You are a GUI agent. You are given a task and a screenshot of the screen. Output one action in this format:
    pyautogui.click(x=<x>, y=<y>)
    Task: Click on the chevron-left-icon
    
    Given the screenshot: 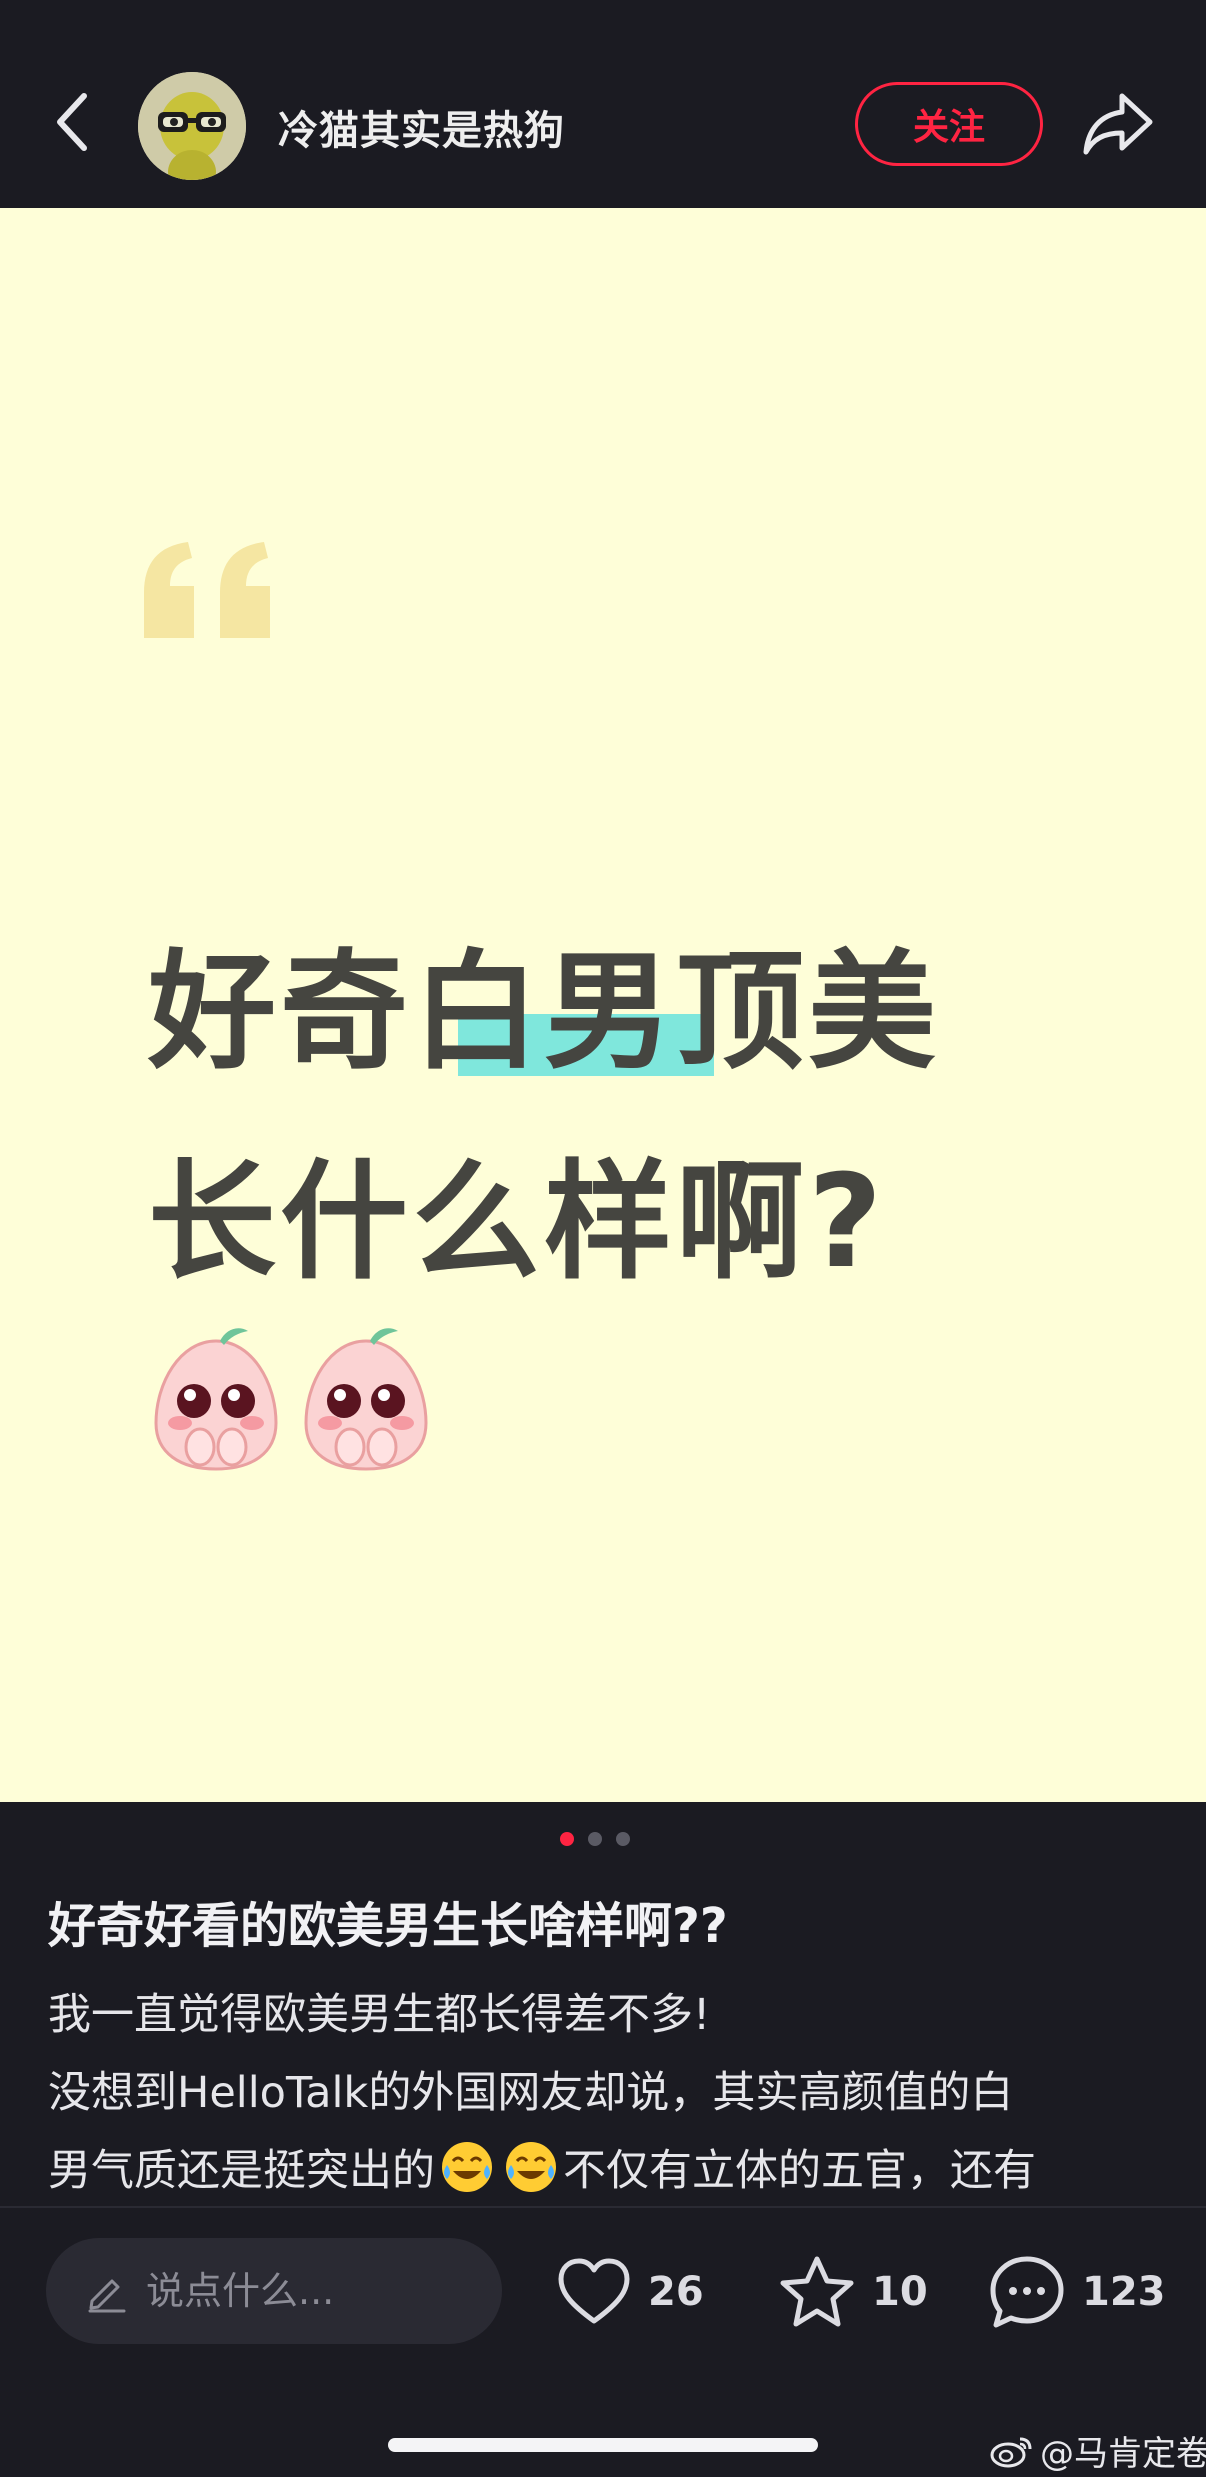 What is the action you would take?
    pyautogui.click(x=72, y=122)
    